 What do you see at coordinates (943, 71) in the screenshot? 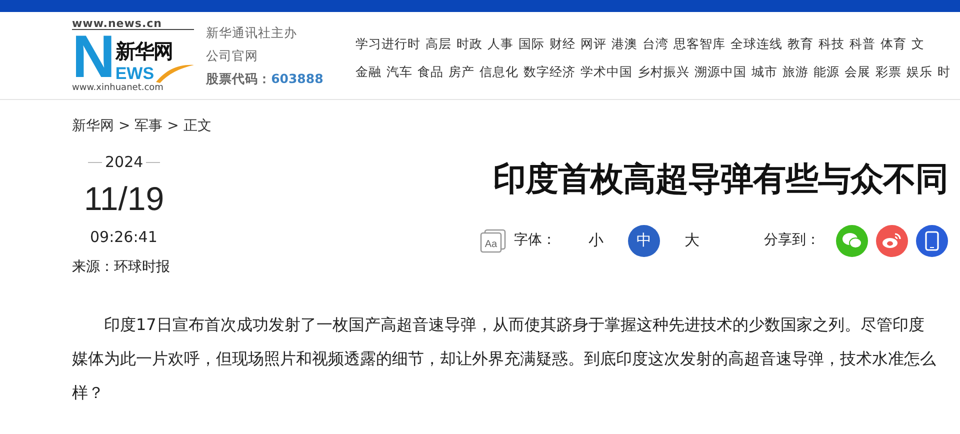
I see `nav-link: 时` at bounding box center [943, 71].